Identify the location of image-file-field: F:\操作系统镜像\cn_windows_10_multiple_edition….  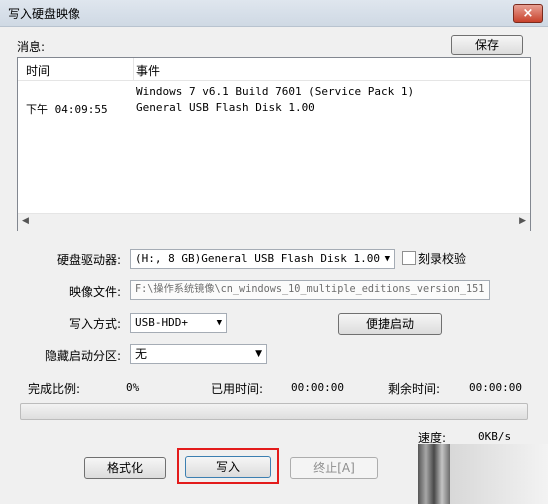
(310, 290).